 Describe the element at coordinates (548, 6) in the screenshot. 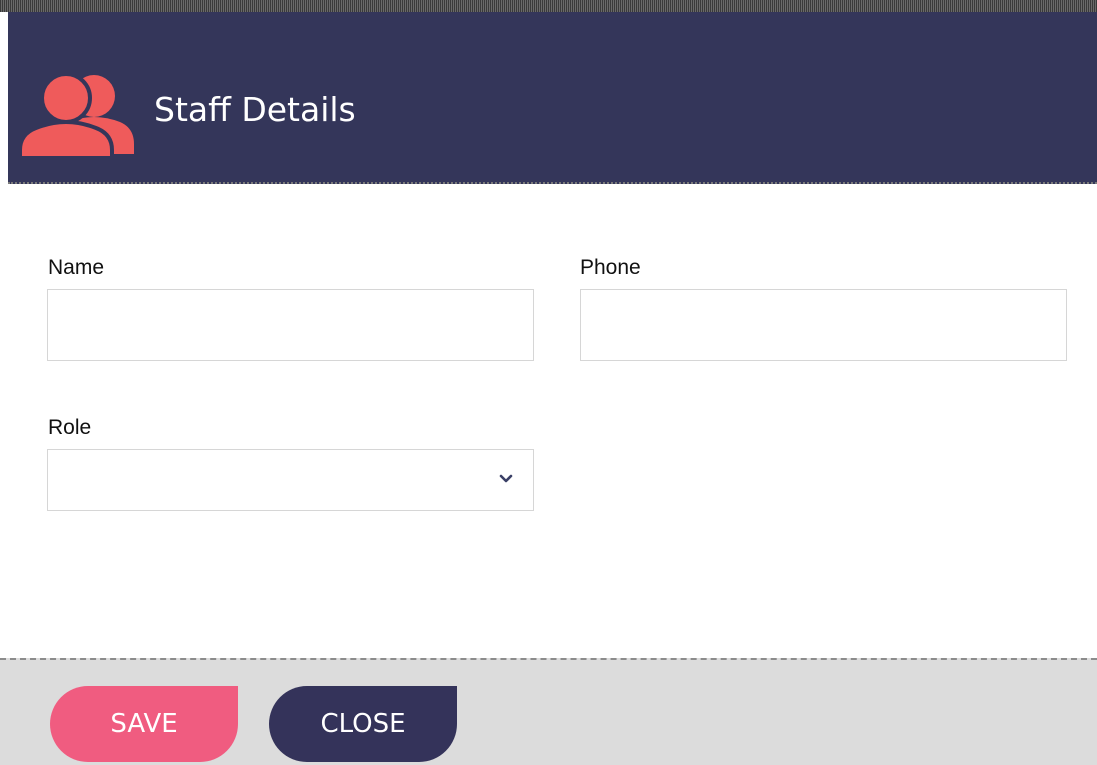

I see `window-top-edge` at that location.